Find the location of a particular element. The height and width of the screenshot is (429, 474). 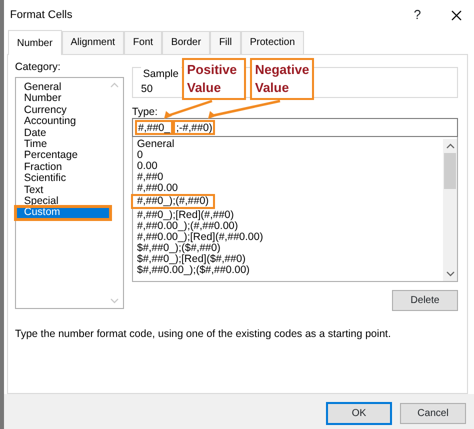

format-item: #,##0_);(#,##0) is located at coordinates (173, 201).